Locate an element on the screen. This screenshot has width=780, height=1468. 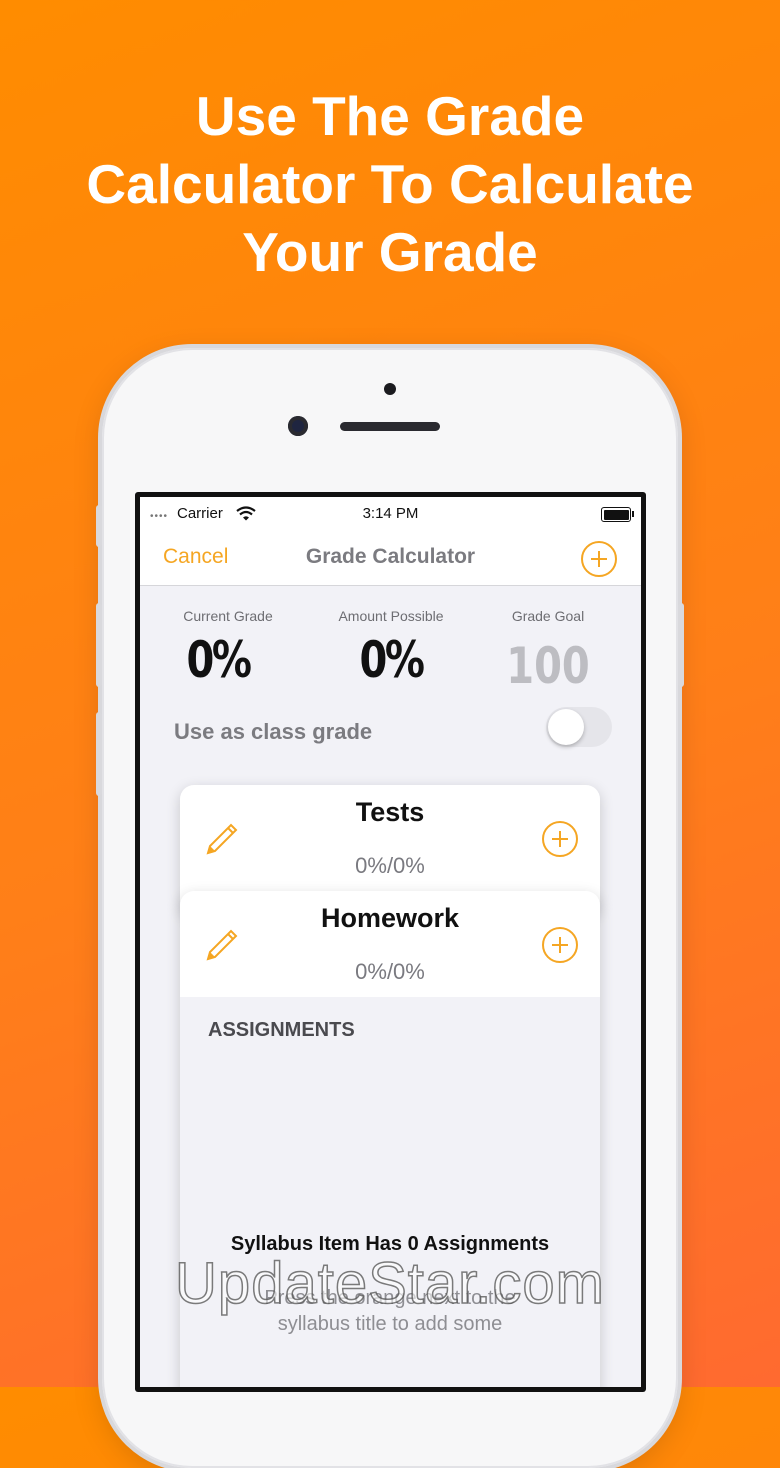
headline-line-3: Your Grade is located at coordinates (390, 252).